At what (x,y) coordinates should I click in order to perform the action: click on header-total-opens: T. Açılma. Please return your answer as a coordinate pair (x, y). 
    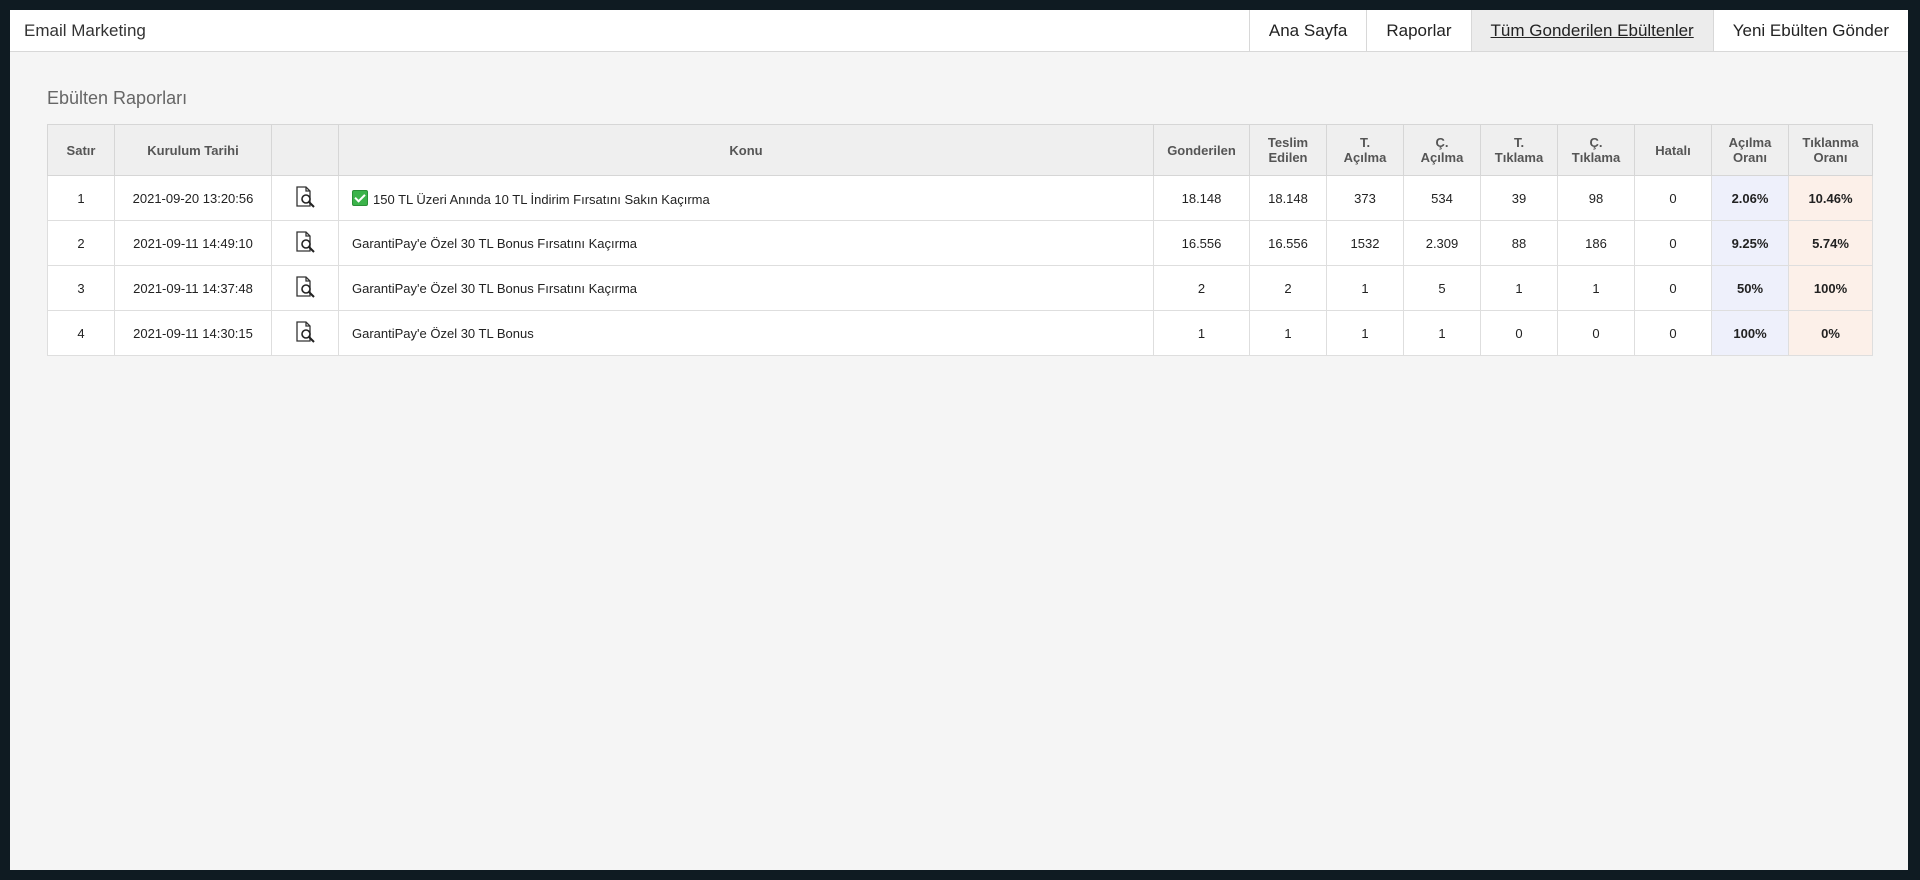
    Looking at the image, I should click on (1365, 150).